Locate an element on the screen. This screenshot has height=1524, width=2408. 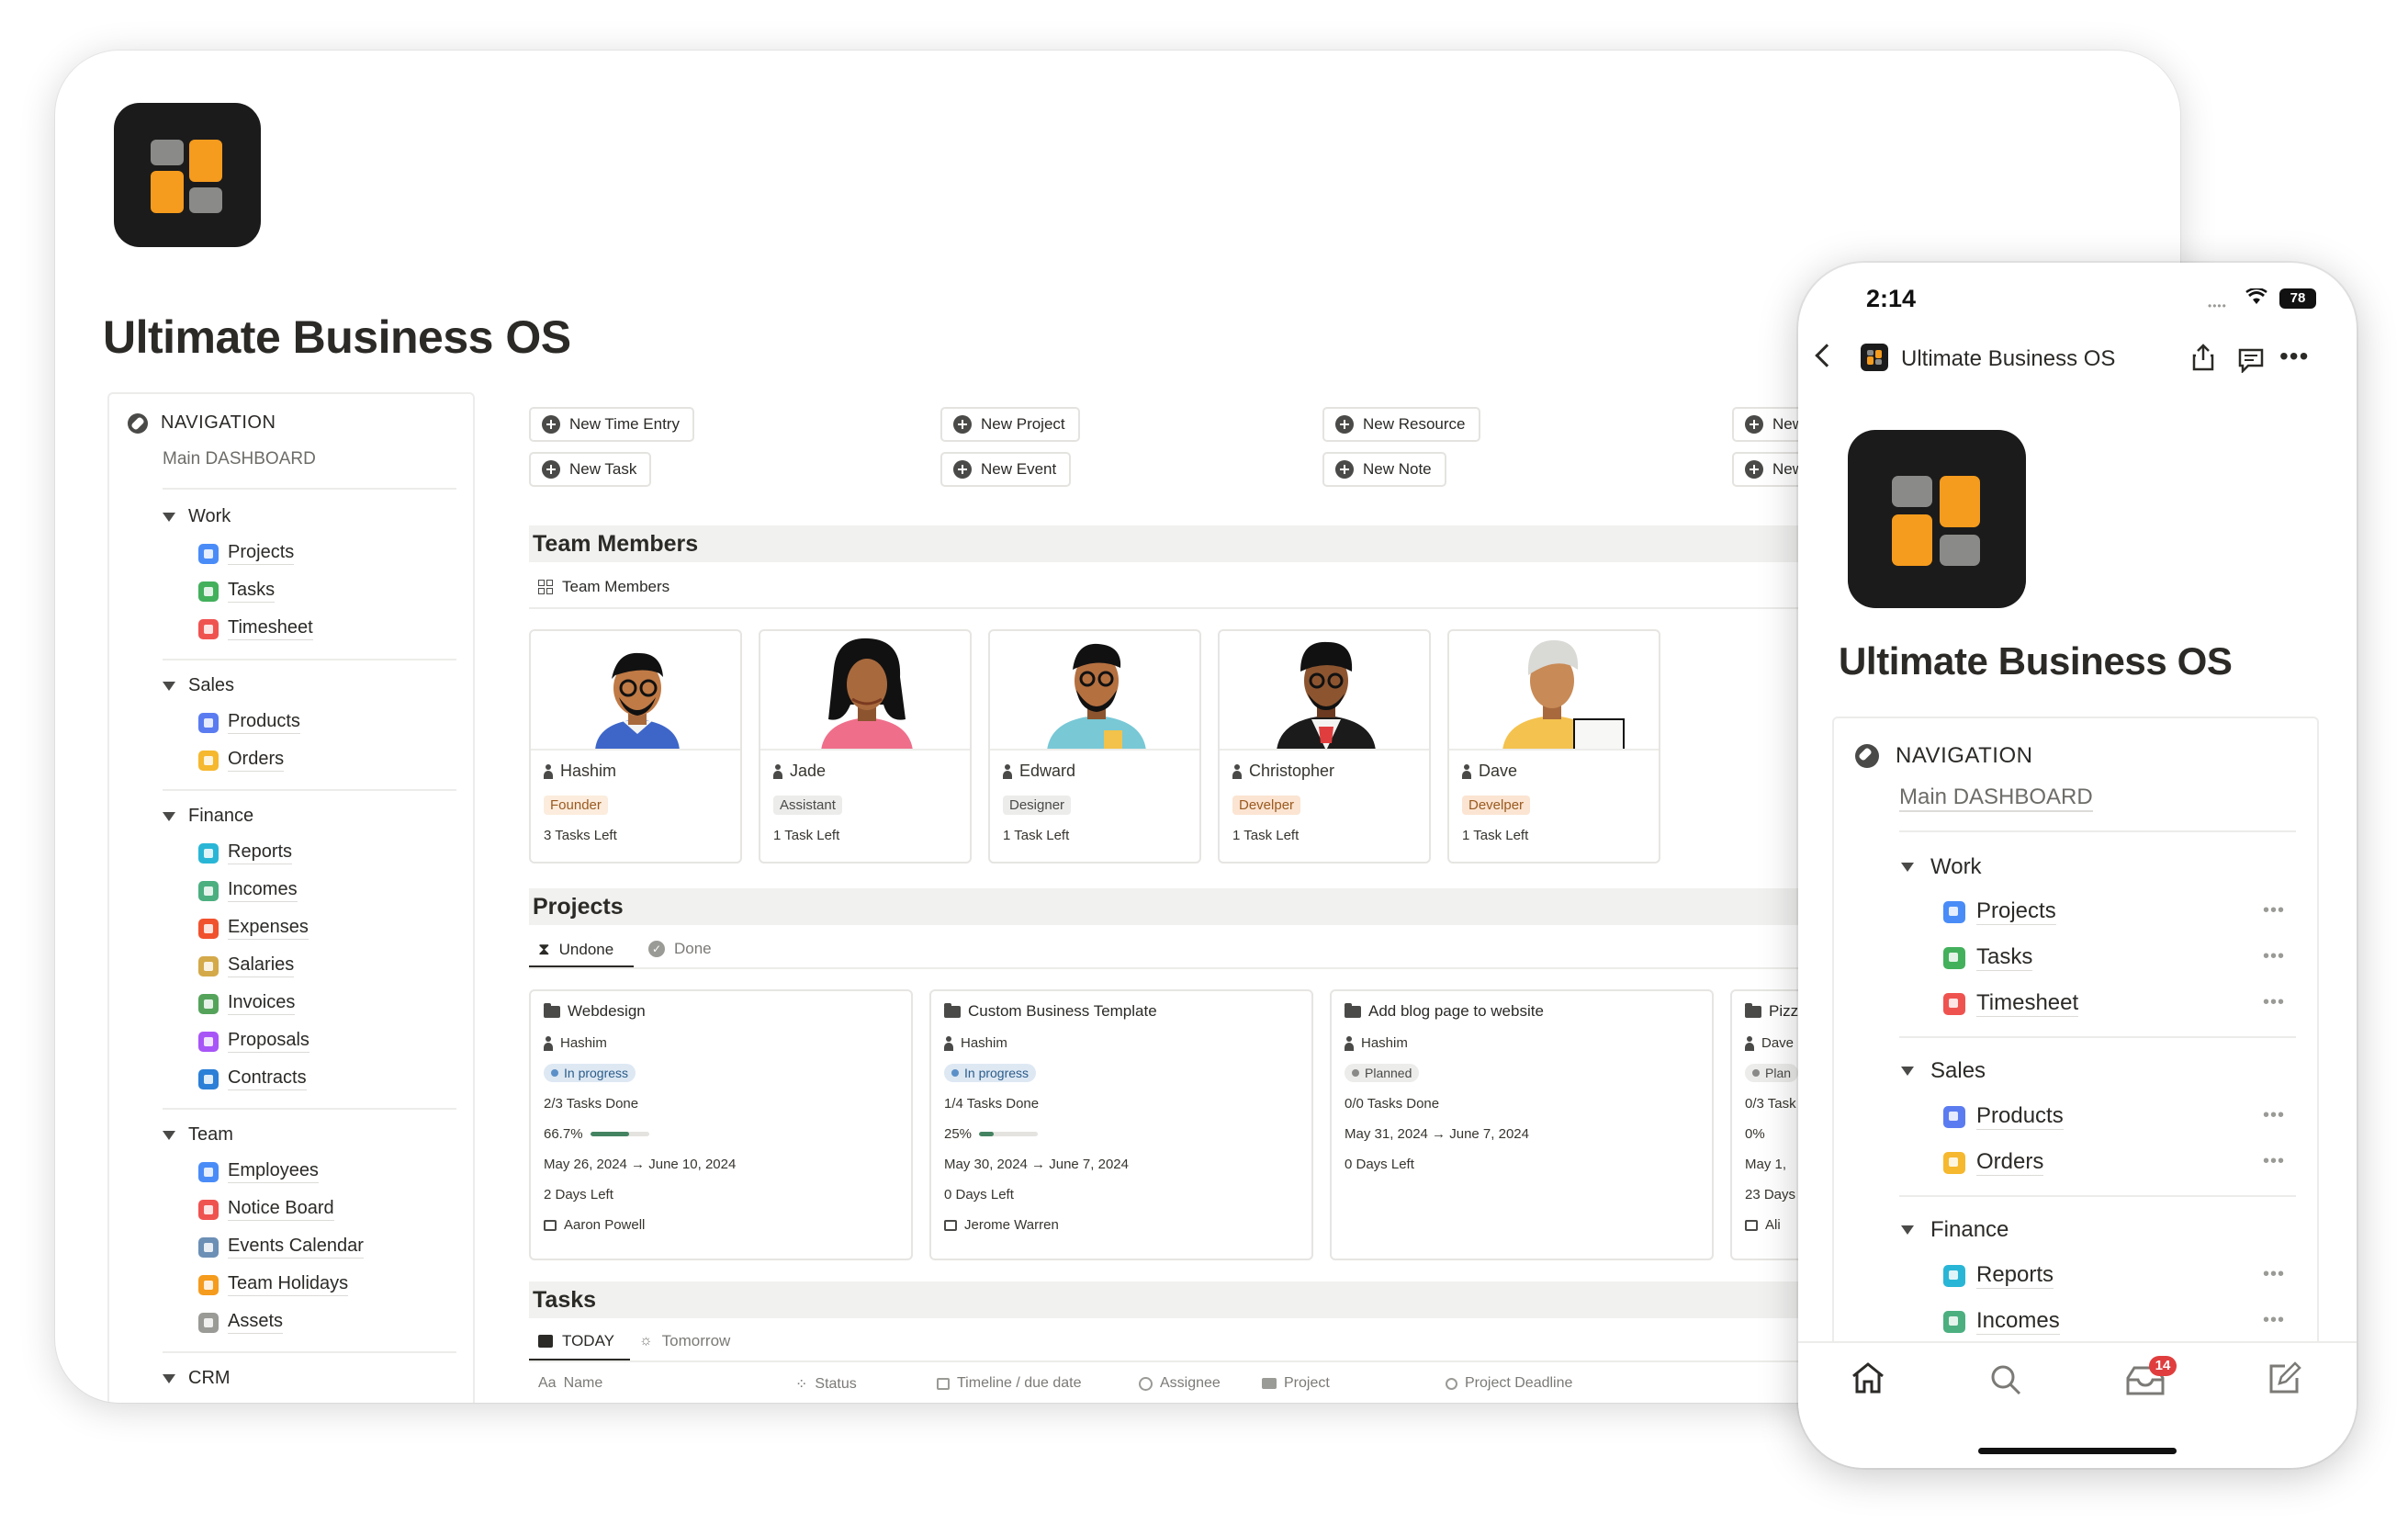
sidebar-item-team-holidays: Team Holidays is located at coordinates (273, 1285).